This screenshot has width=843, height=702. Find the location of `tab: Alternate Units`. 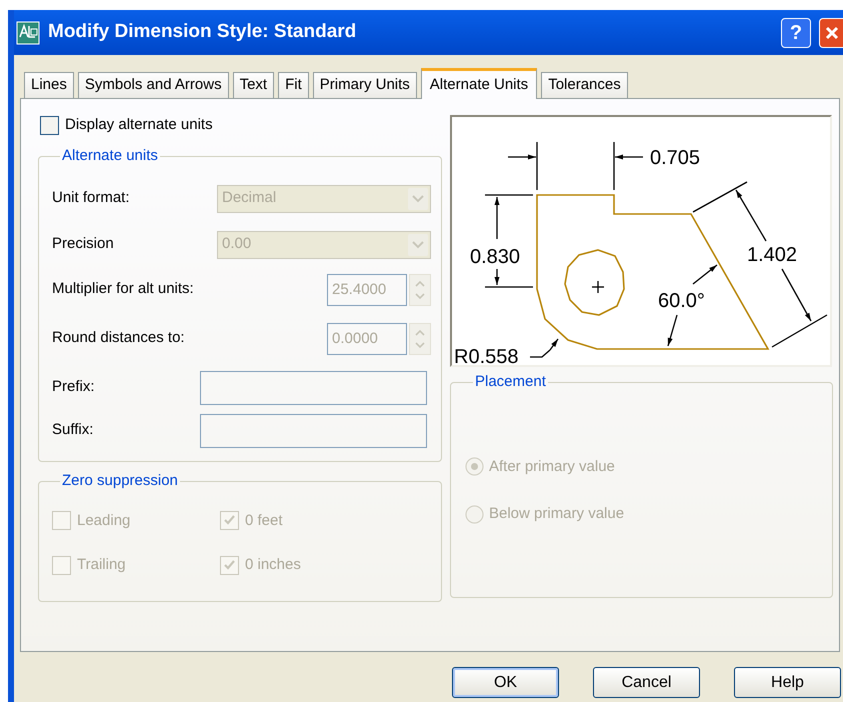

tab: Alternate Units is located at coordinates (479, 83).